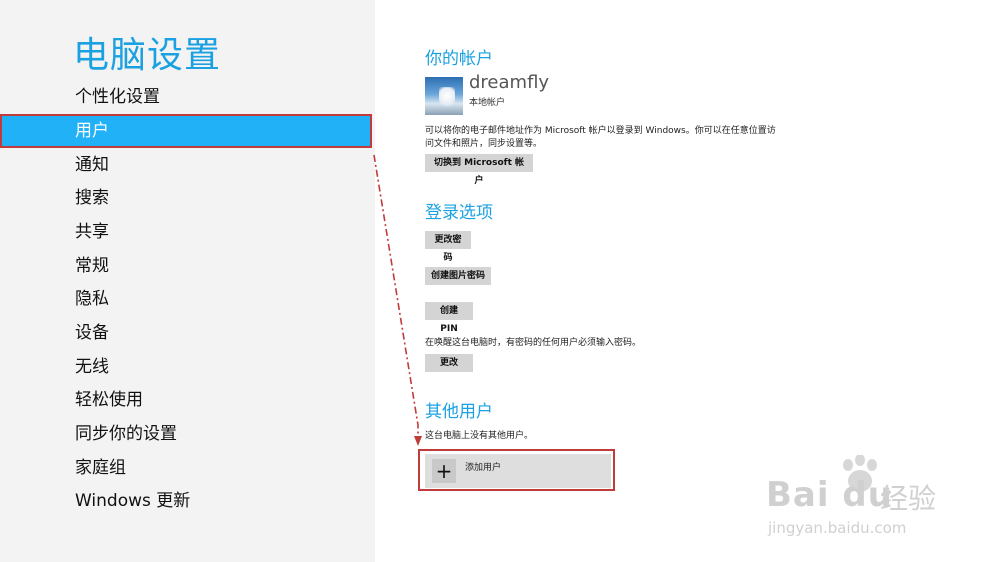 This screenshot has height=562, width=1000. What do you see at coordinates (459, 59) in the screenshot?
I see `your-account-heading: 你的帐户` at bounding box center [459, 59].